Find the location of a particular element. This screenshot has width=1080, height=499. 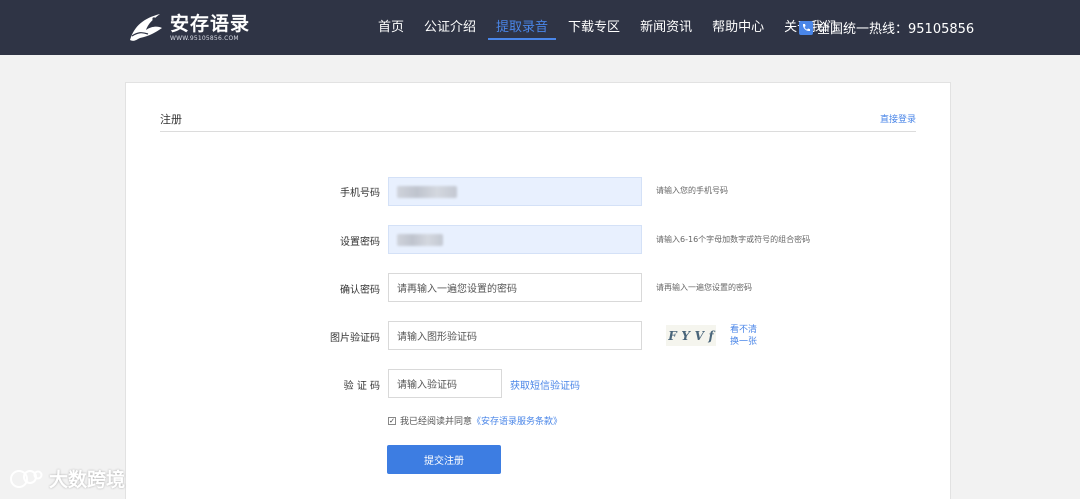

image-code-input: 请输入图形验证码 is located at coordinates (515, 335).